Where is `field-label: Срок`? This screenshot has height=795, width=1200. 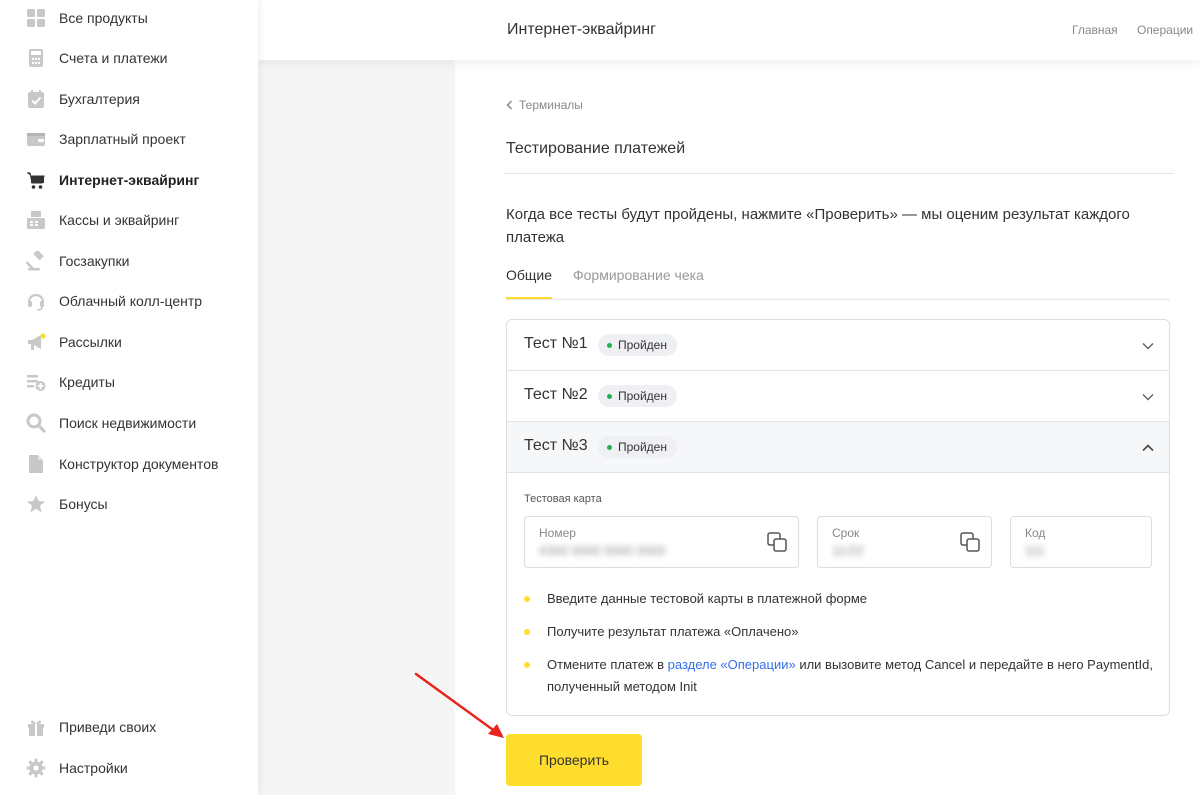
field-label: Срок is located at coordinates (846, 533).